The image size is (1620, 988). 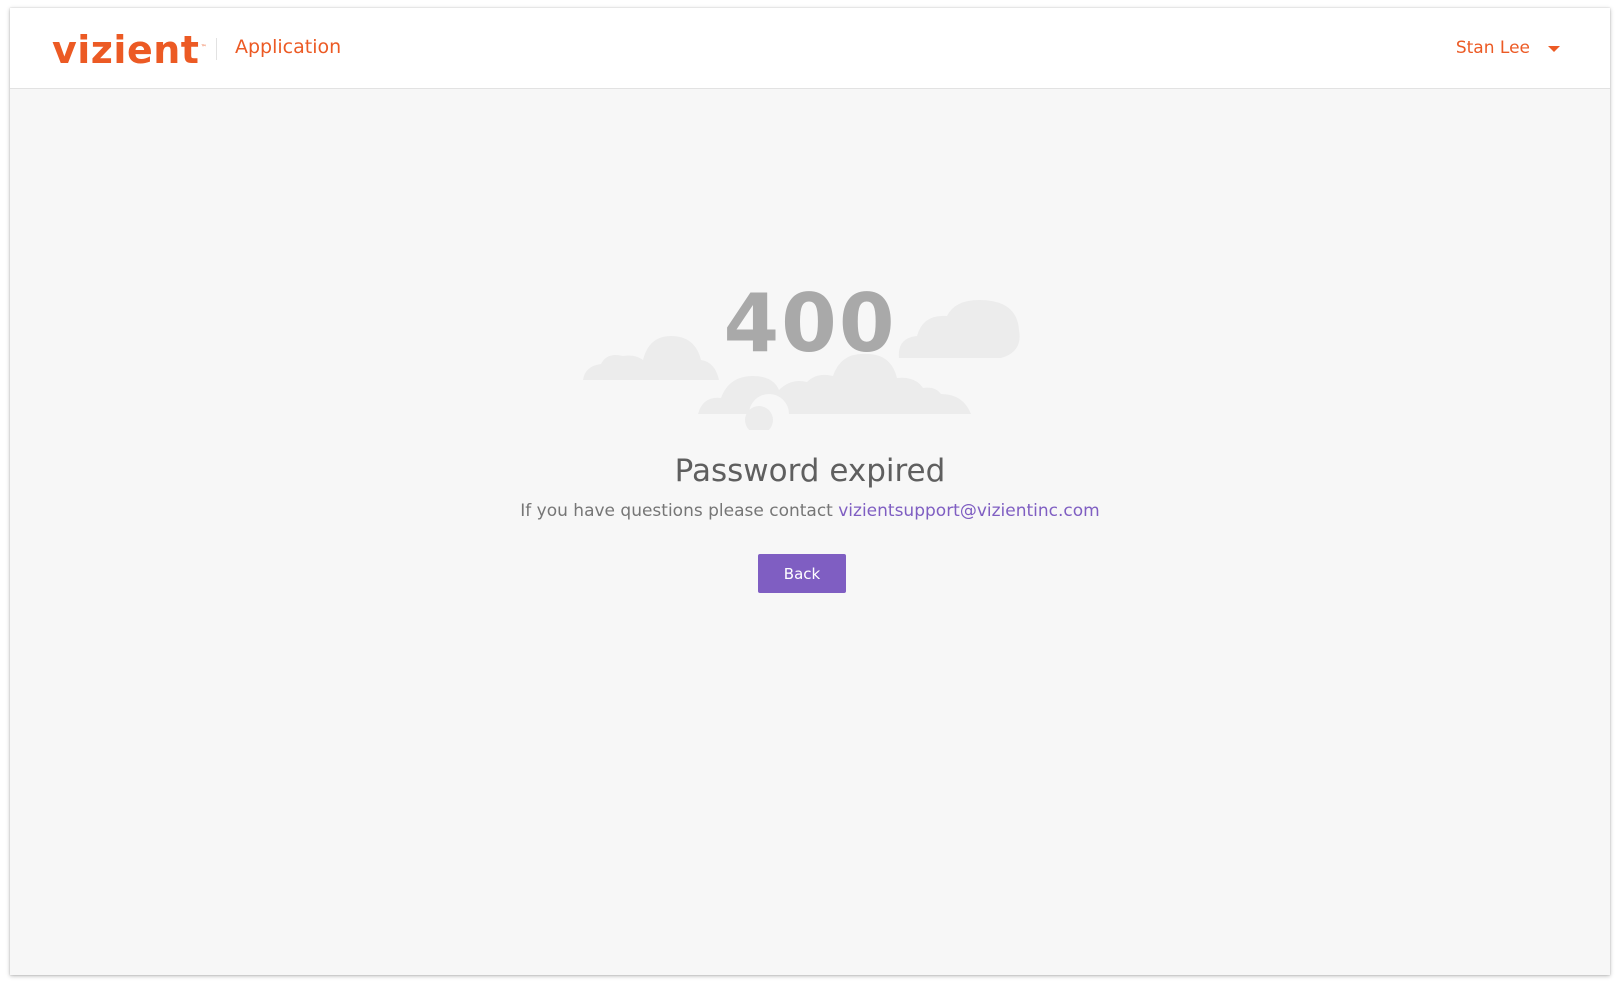 What do you see at coordinates (216, 49) in the screenshot?
I see `header-divider` at bounding box center [216, 49].